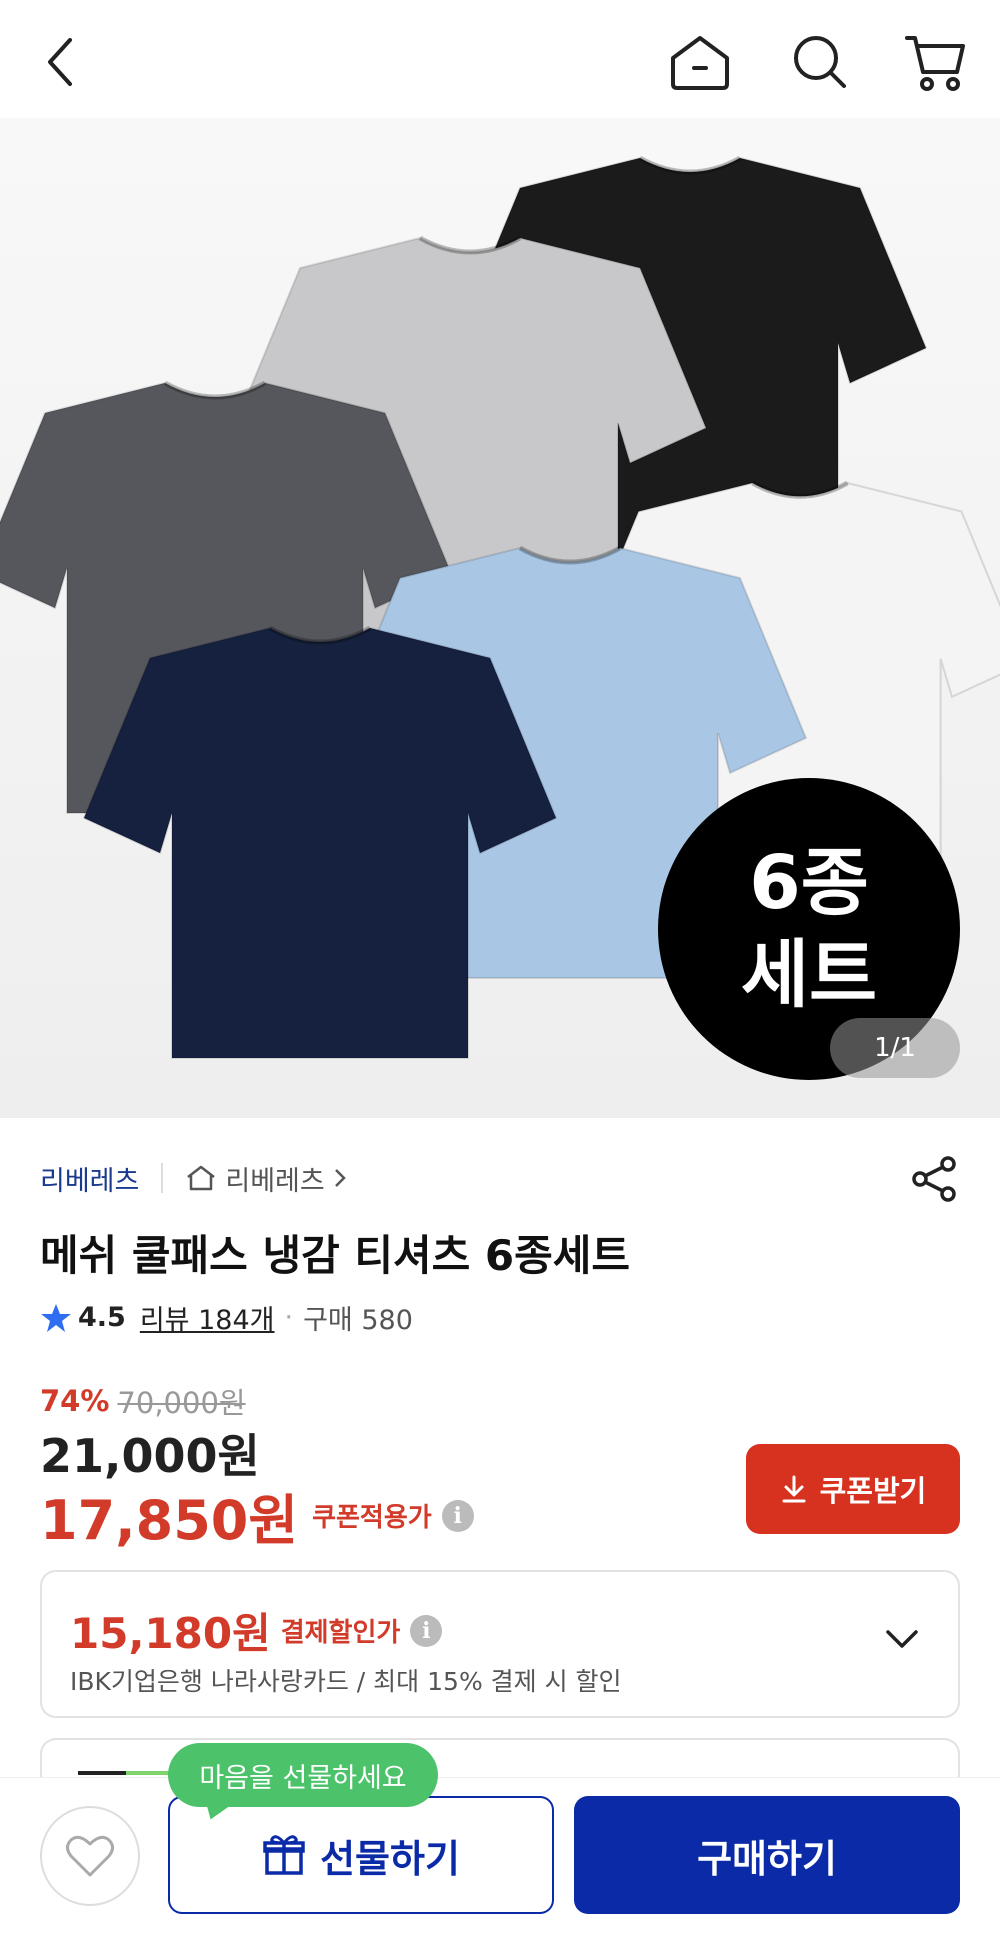  I want to click on back-arrow-icon, so click(60, 62).